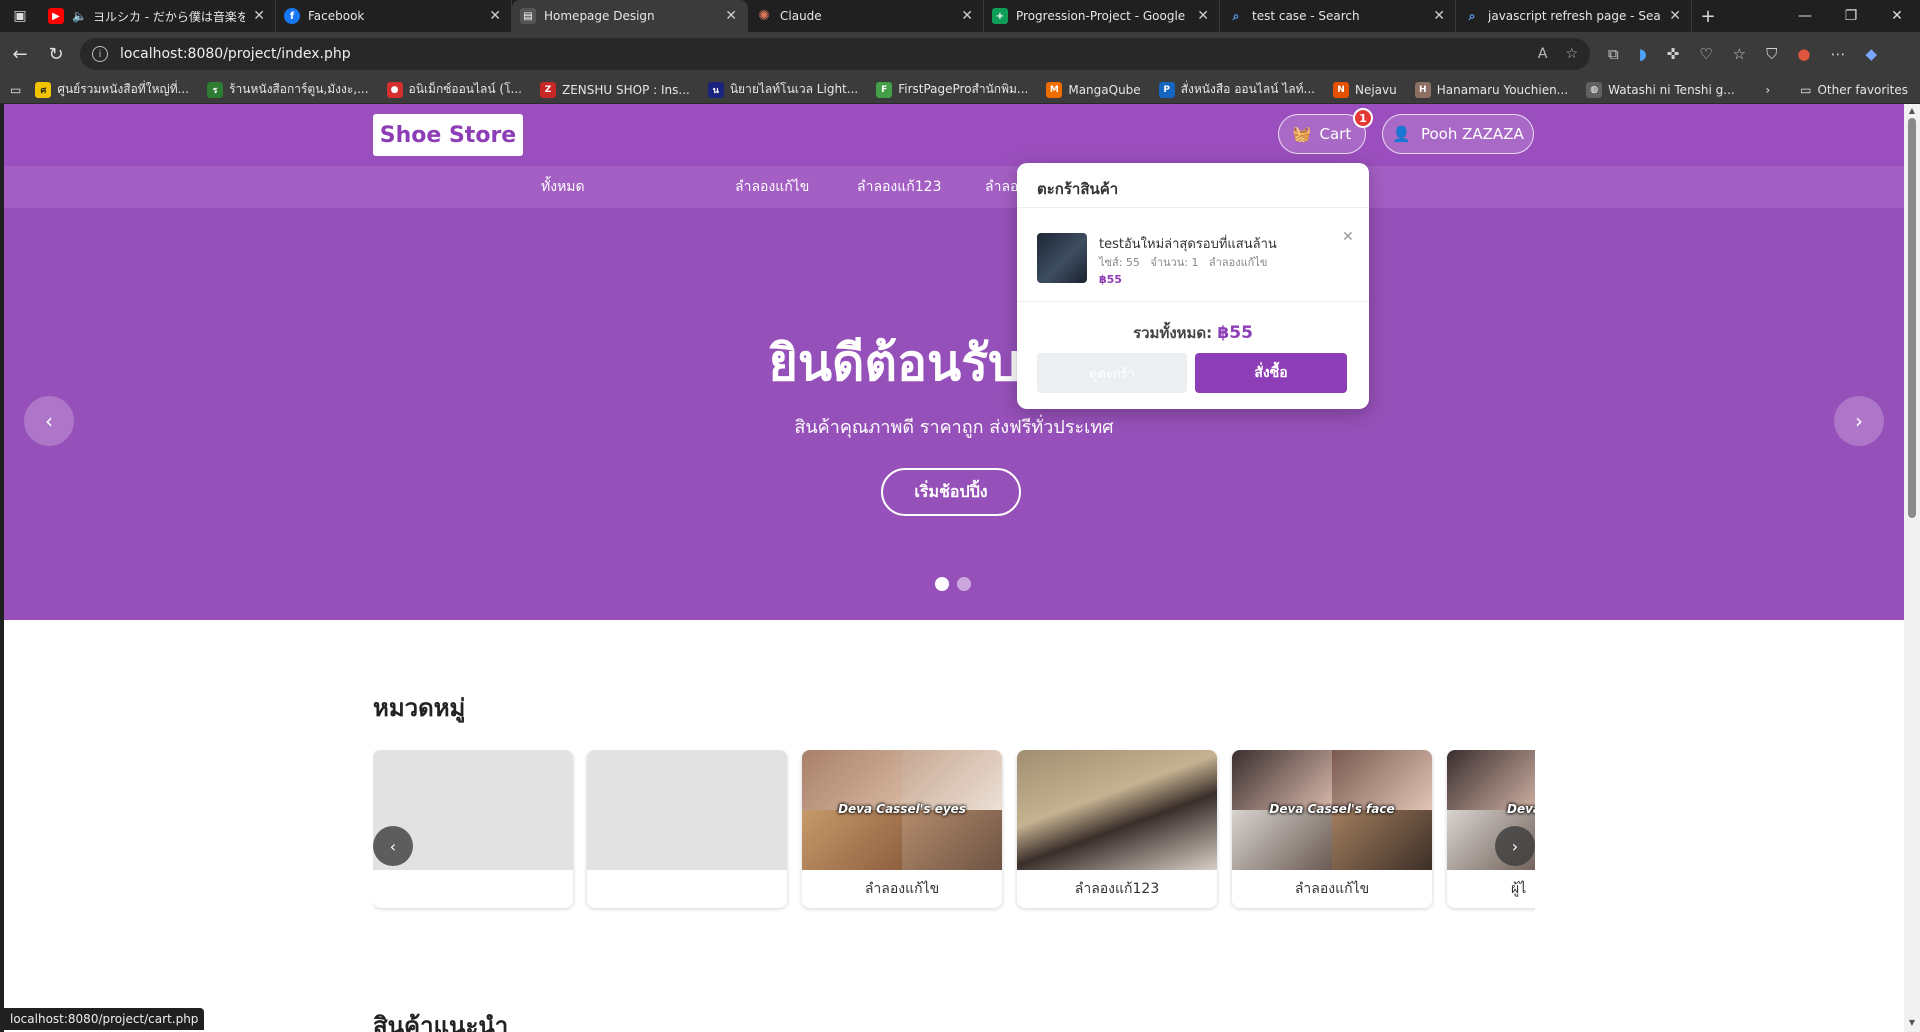  What do you see at coordinates (1112, 373) in the screenshot?
I see `view-cart-button: ดูตะกร้า` at bounding box center [1112, 373].